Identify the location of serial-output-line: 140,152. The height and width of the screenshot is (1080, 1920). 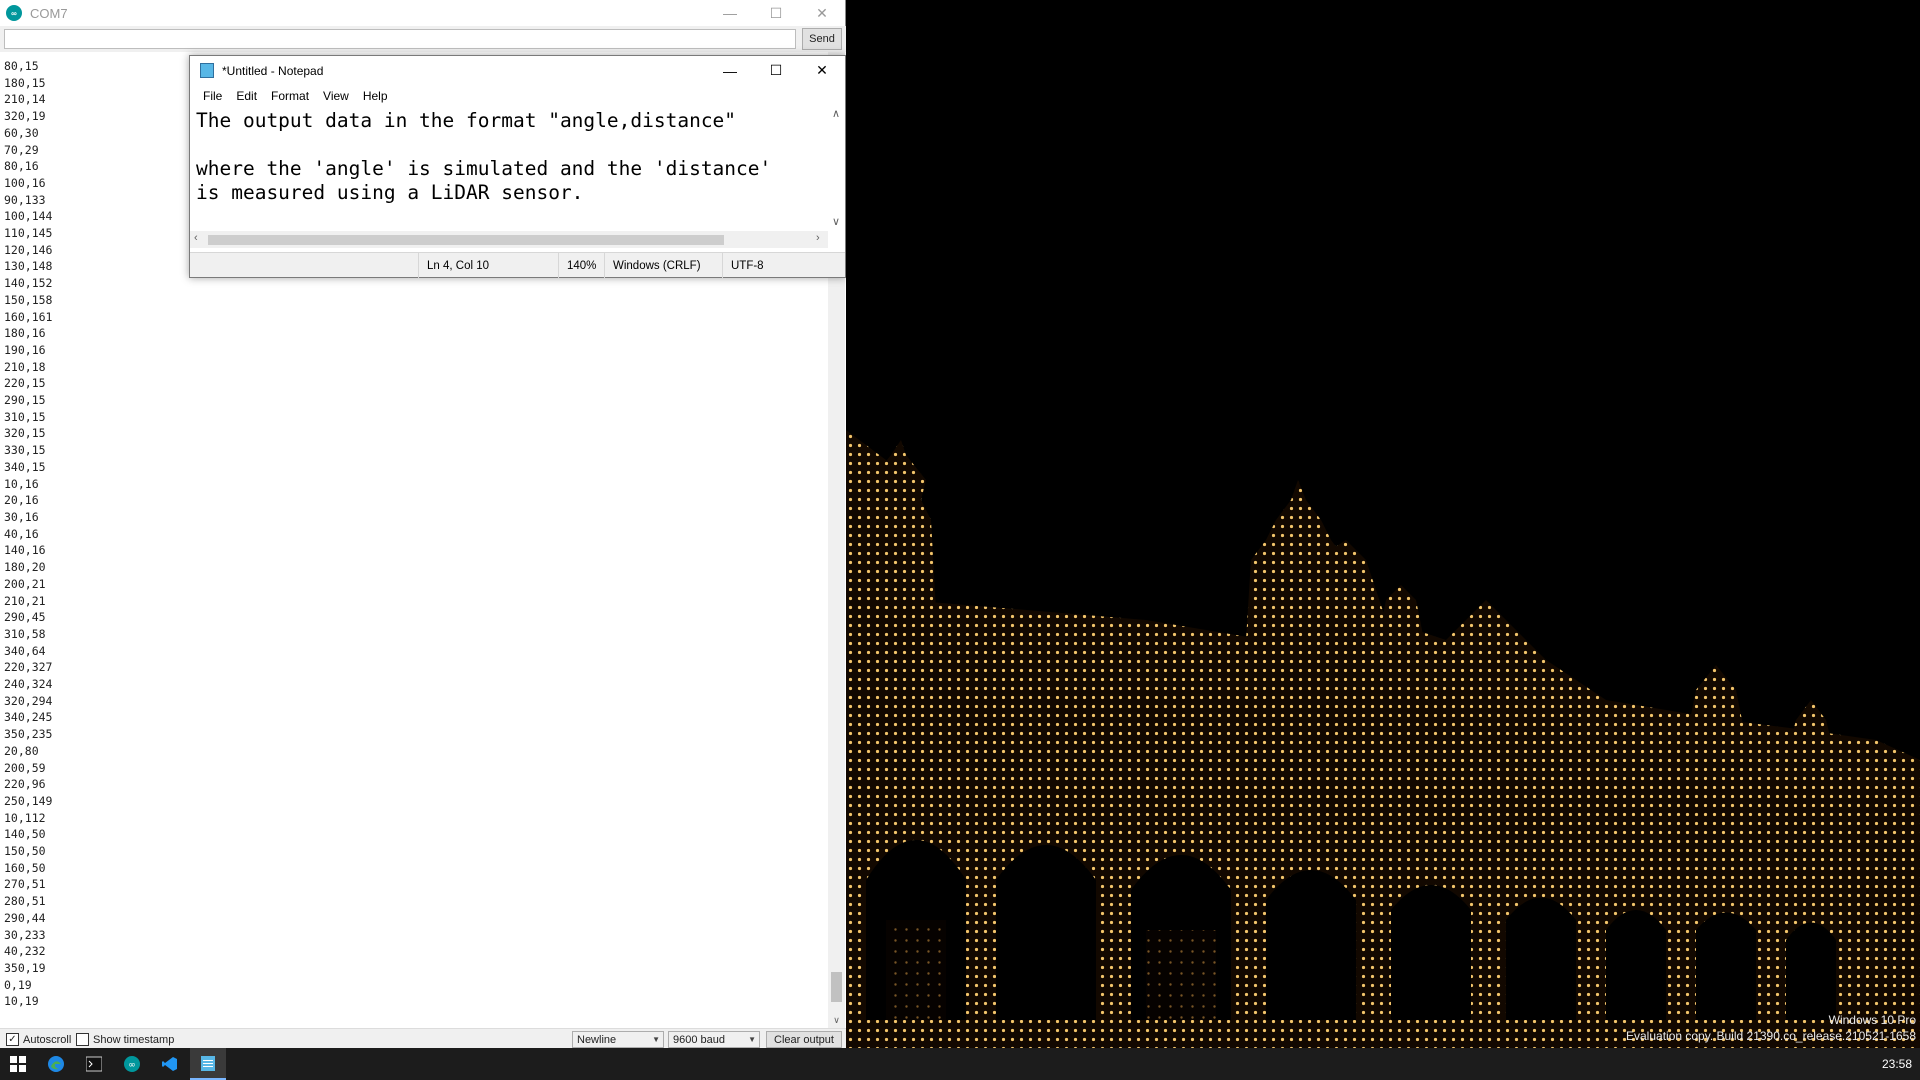
(28, 283).